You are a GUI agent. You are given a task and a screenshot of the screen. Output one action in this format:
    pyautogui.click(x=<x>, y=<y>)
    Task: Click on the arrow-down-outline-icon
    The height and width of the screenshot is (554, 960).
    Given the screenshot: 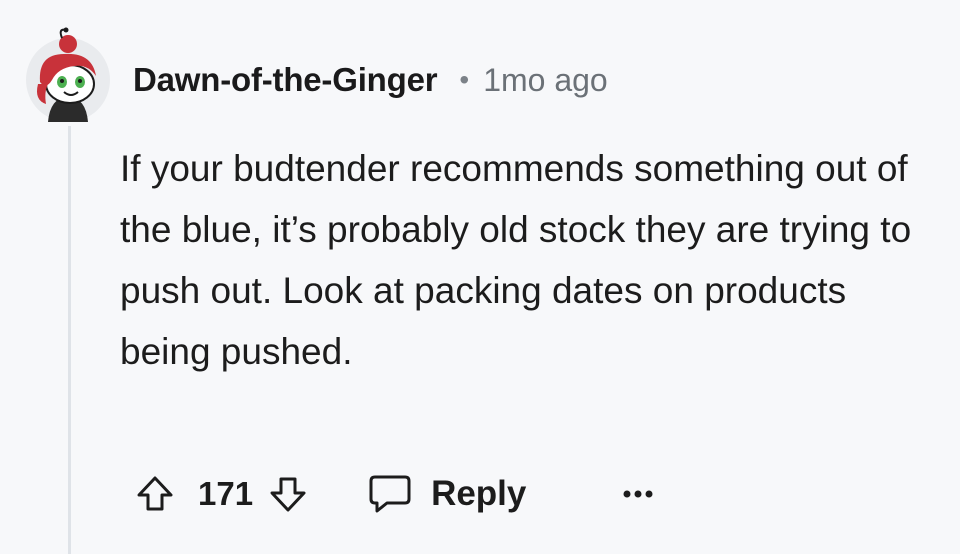 What is the action you would take?
    pyautogui.click(x=288, y=494)
    